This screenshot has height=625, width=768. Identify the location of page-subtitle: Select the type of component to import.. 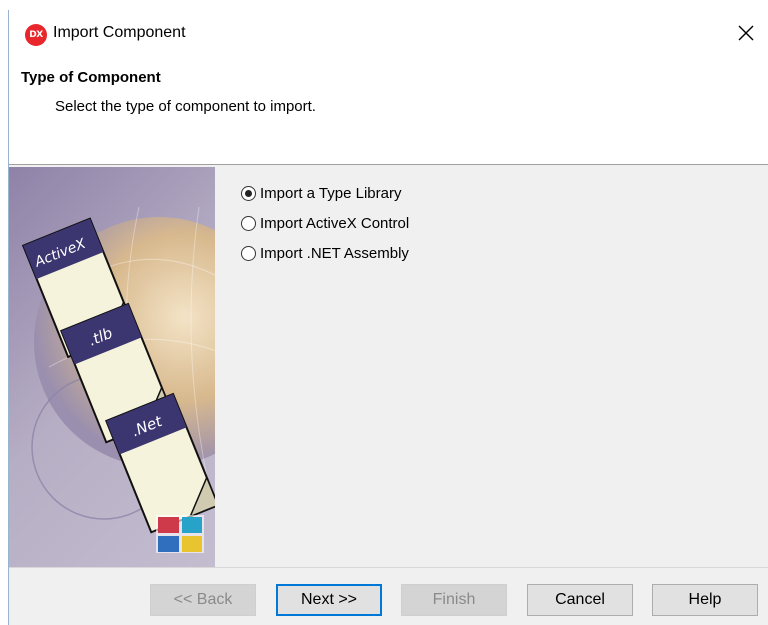
(185, 106).